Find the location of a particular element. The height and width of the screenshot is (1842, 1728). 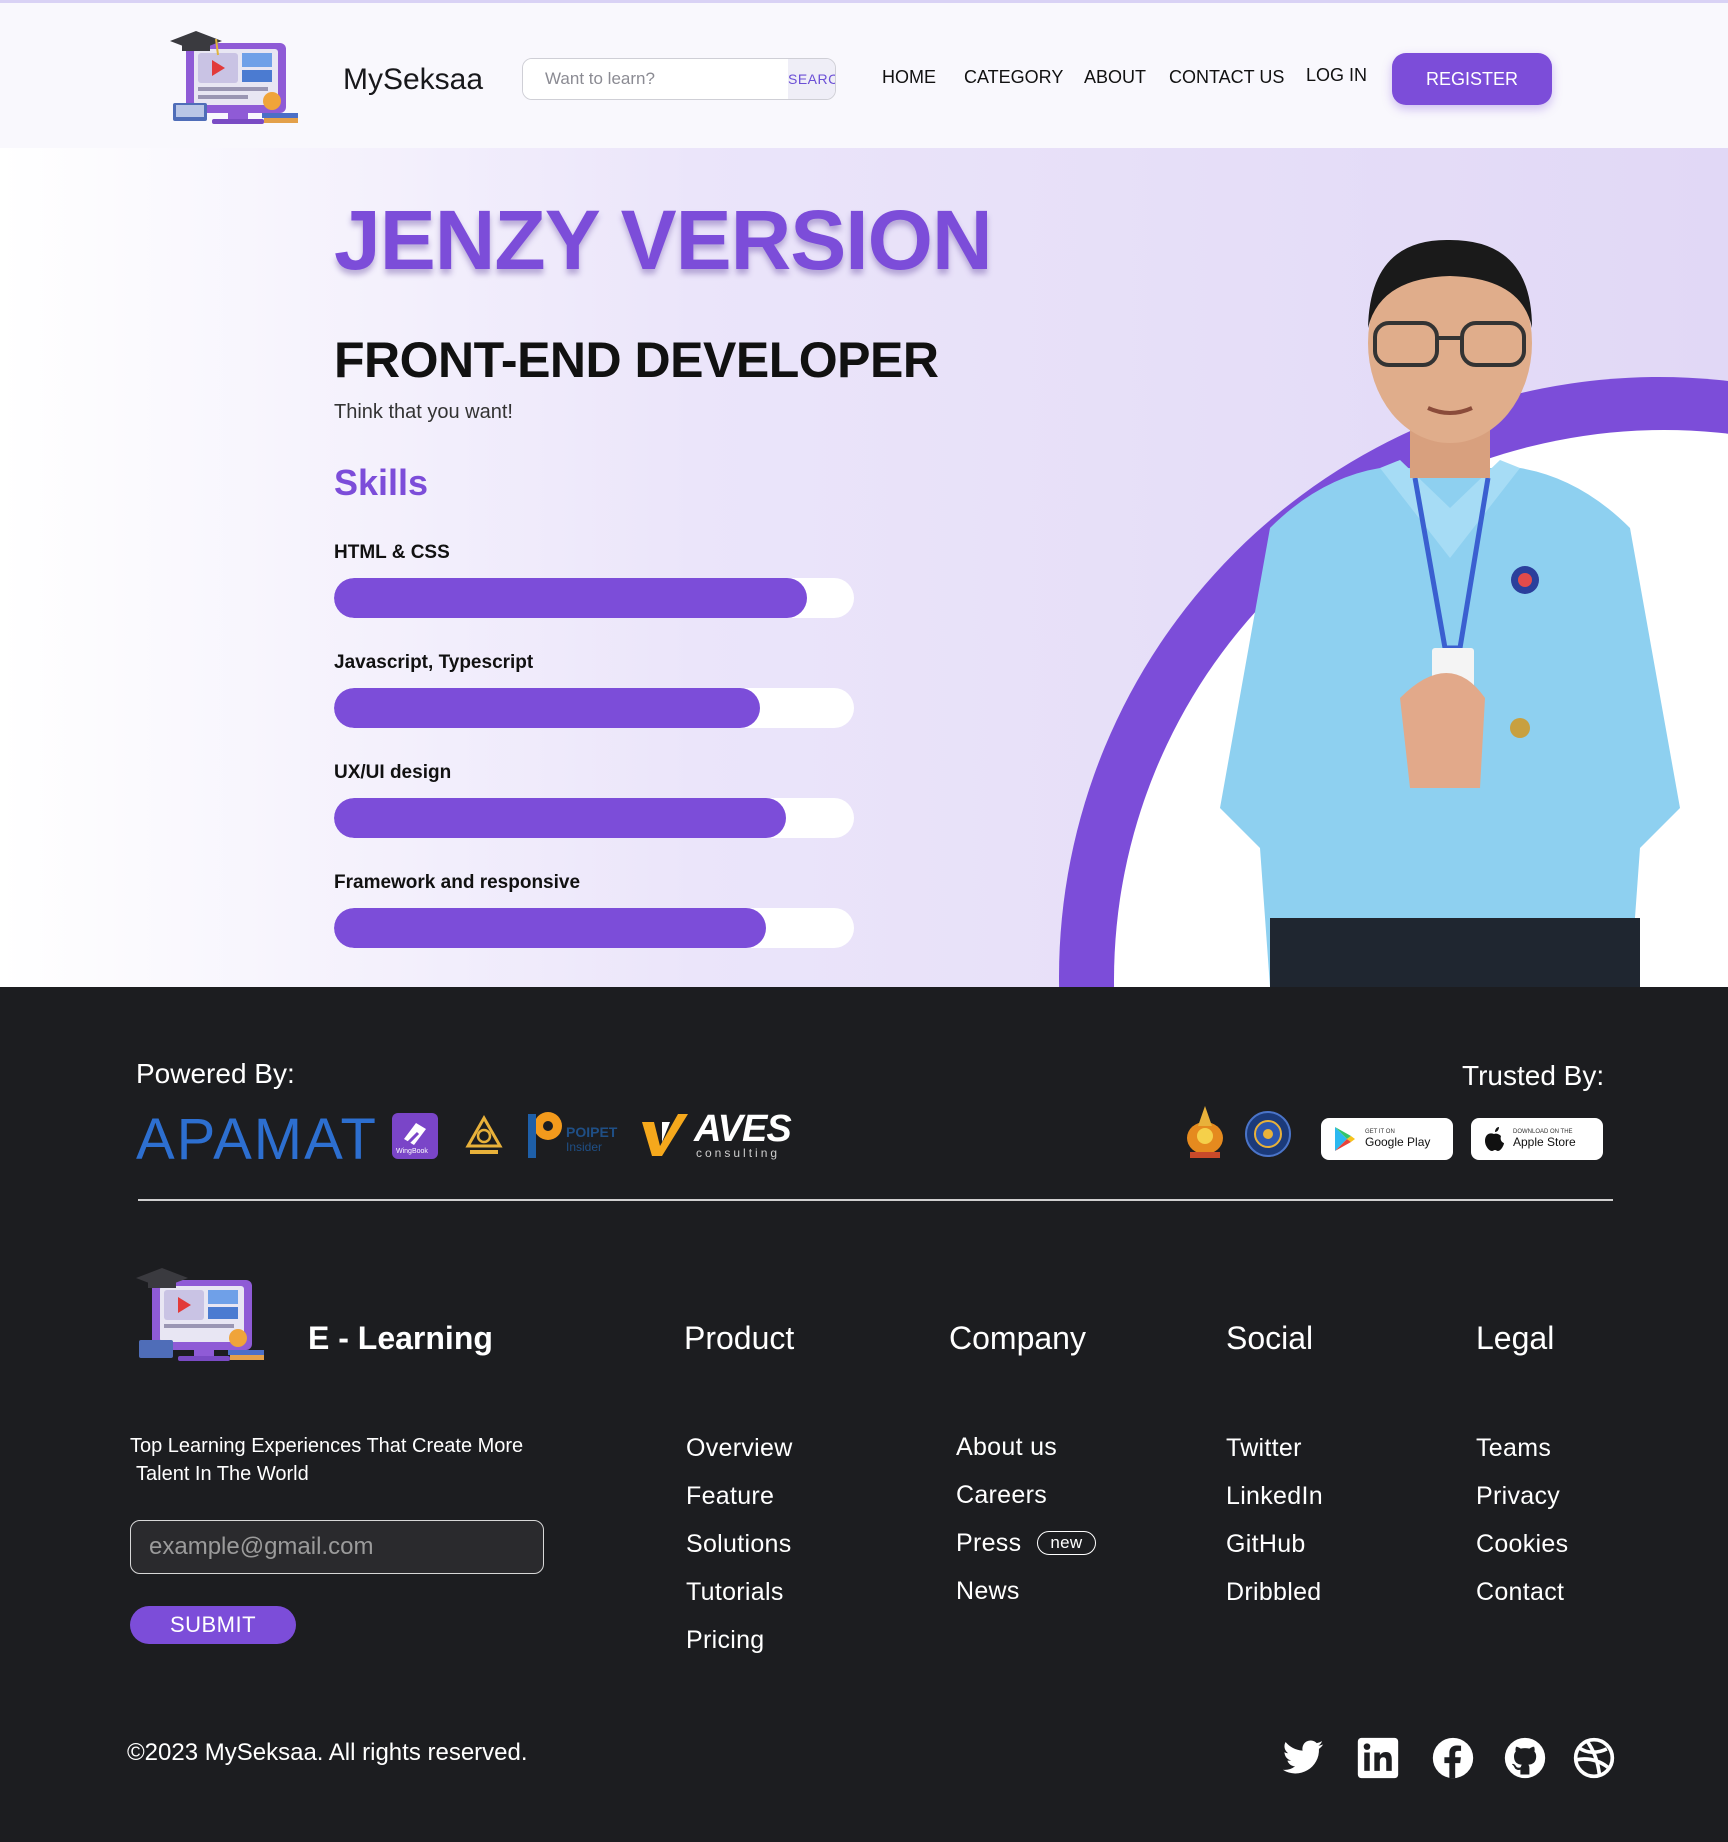

store-name-label: Google Play is located at coordinates (1398, 1142).